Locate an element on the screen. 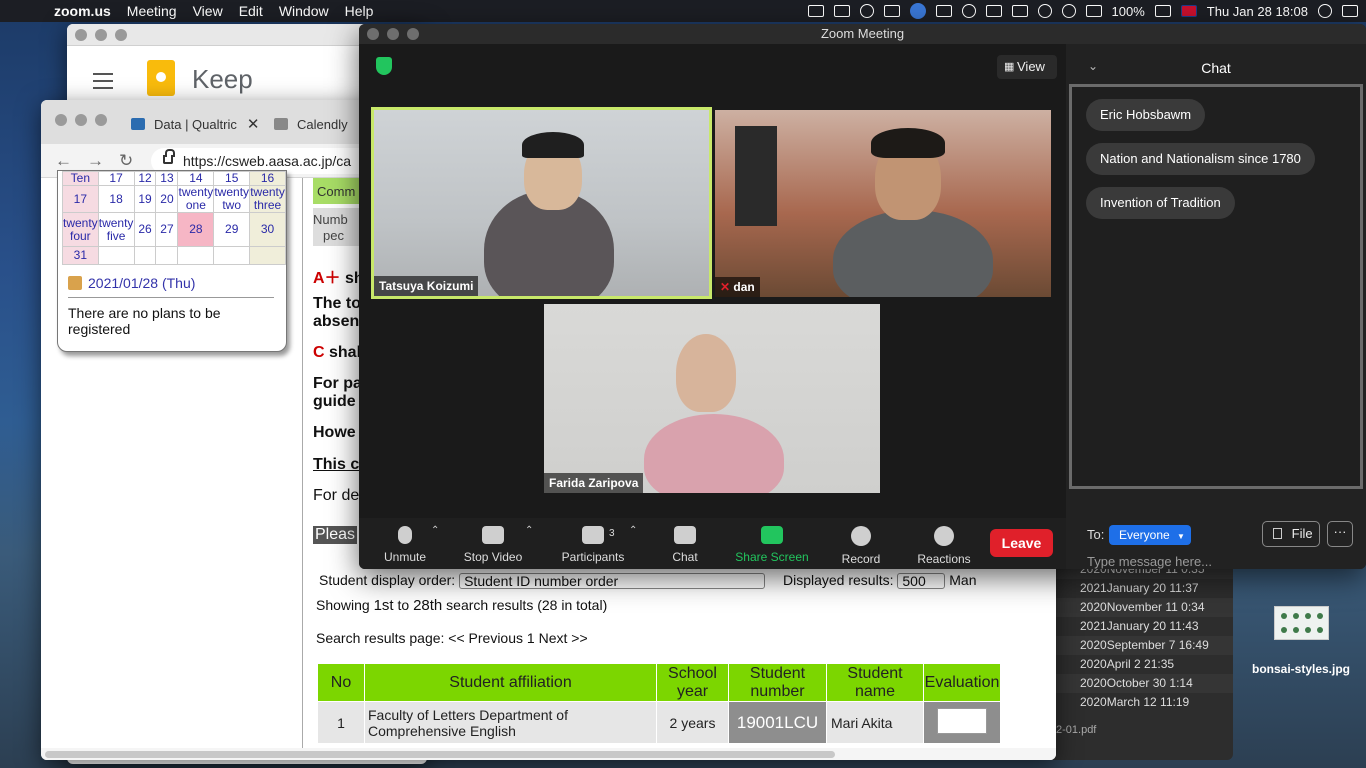  search-icon is located at coordinates (1325, 11).